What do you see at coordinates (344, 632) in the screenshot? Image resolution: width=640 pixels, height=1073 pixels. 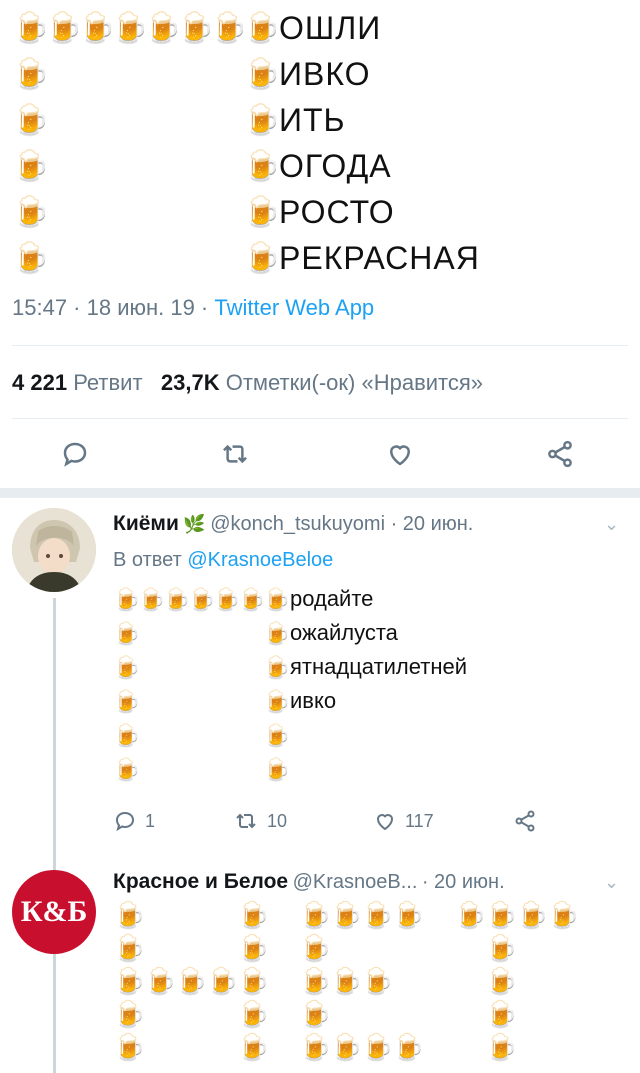 I see `poem-word: ожайлуста` at bounding box center [344, 632].